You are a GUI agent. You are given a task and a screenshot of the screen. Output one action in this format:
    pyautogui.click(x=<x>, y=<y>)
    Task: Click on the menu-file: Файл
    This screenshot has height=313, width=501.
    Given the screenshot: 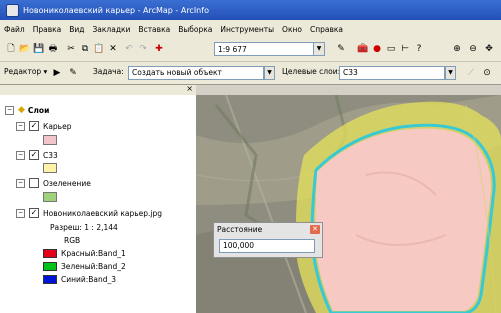 What is the action you would take?
    pyautogui.click(x=14, y=29)
    